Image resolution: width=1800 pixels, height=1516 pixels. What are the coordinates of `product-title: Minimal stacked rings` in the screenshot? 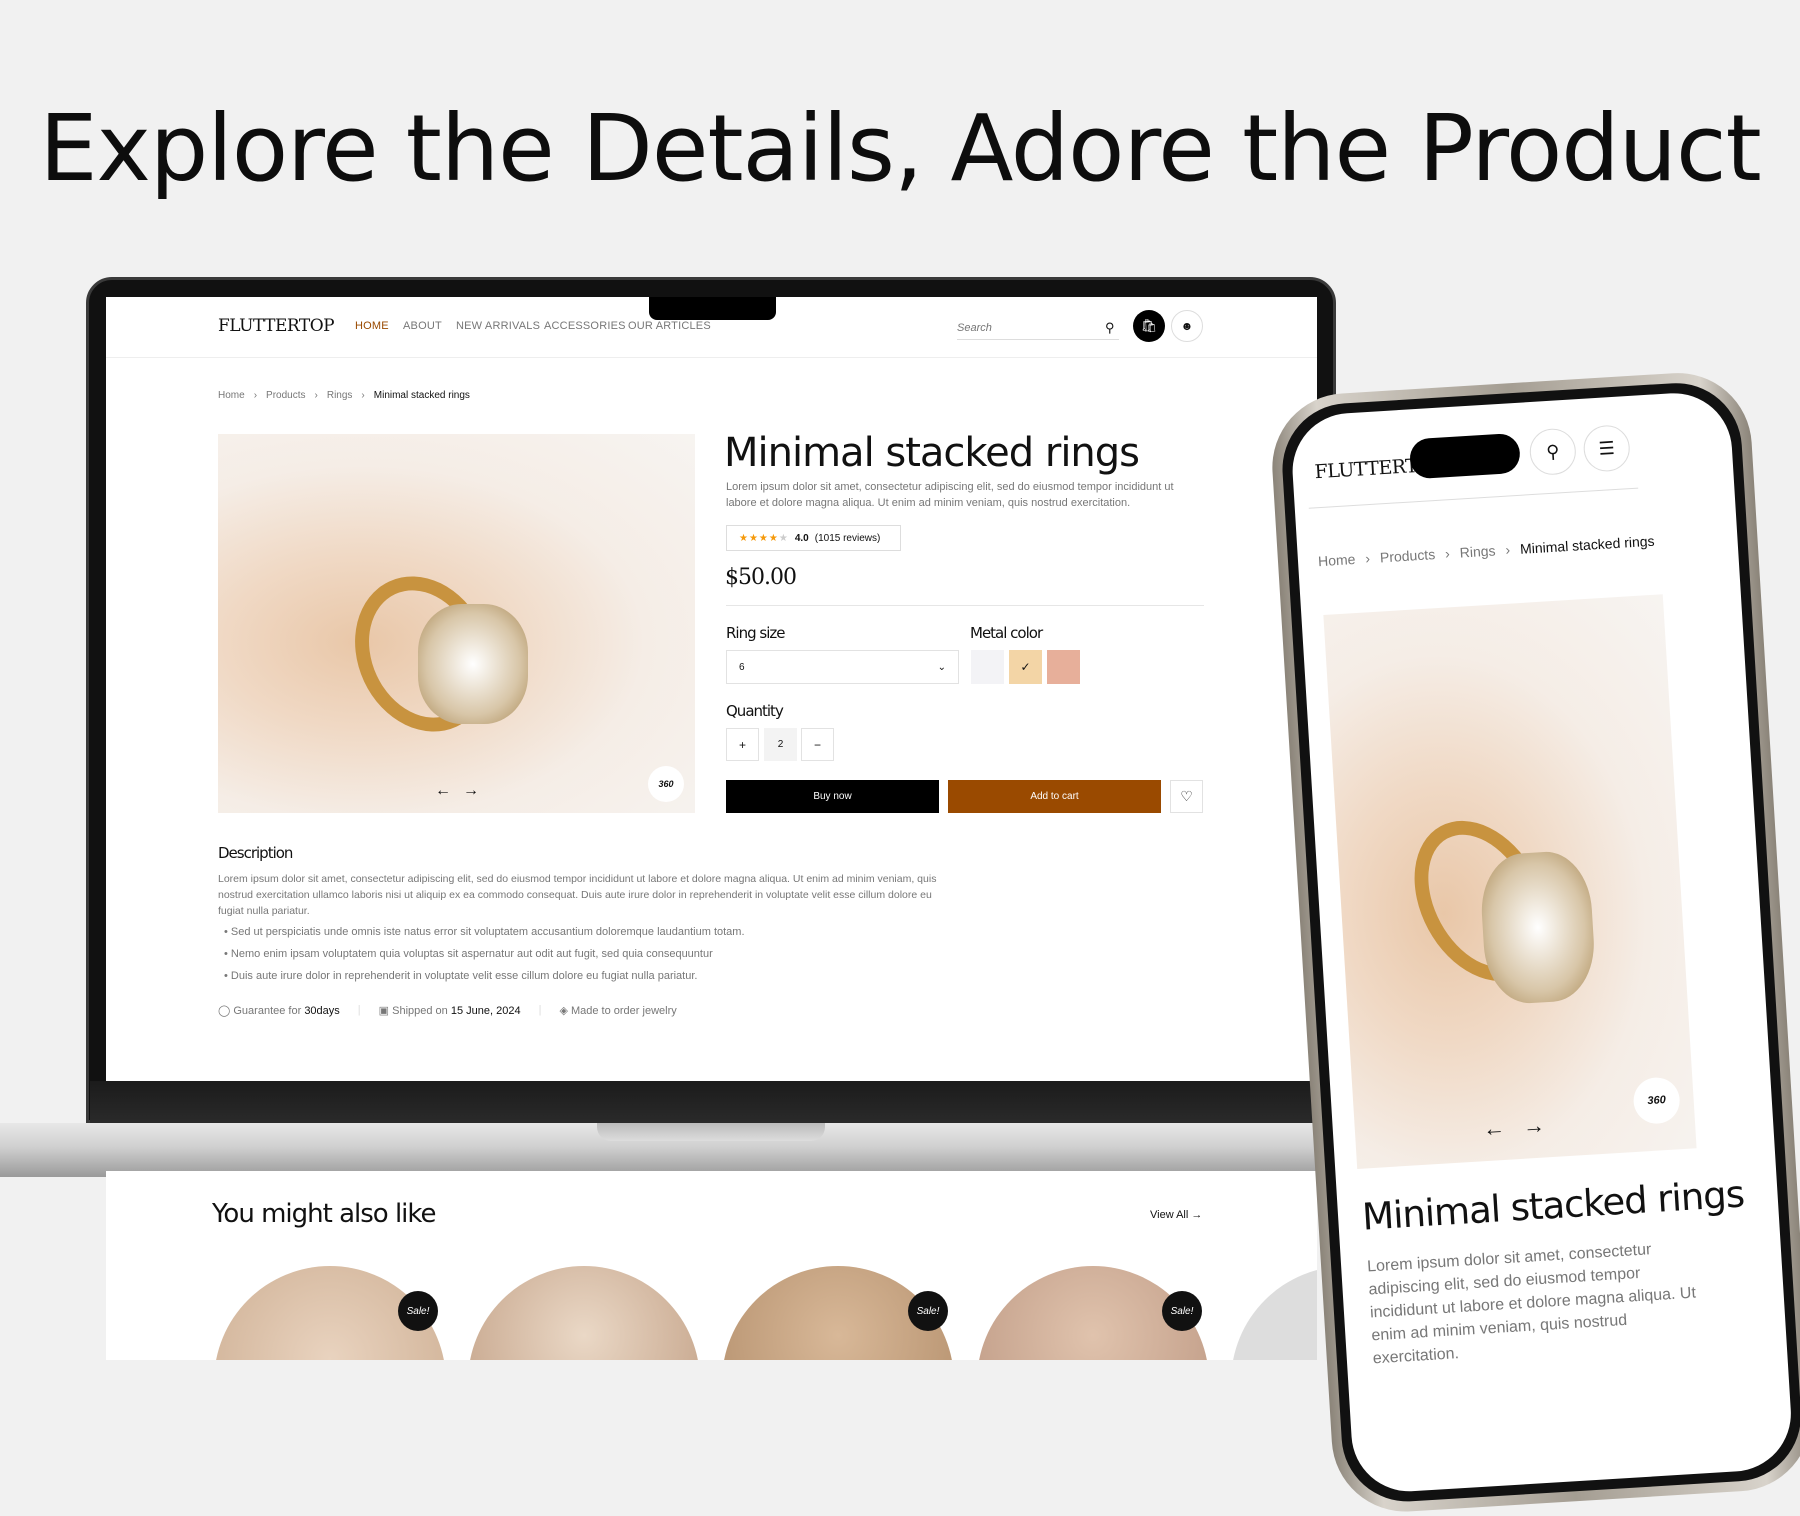 It's located at (932, 453).